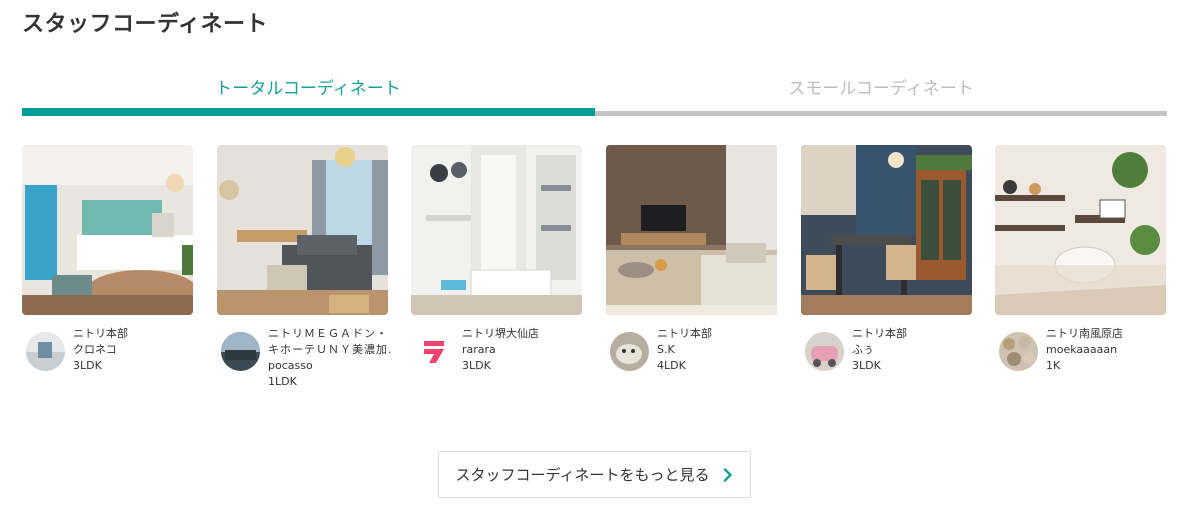 The width and height of the screenshot is (1200, 512). What do you see at coordinates (330, 341) in the screenshot?
I see `shop-name: ニトリＭＥＧＡドン・キホーテＵＮＹ美濃加.` at bounding box center [330, 341].